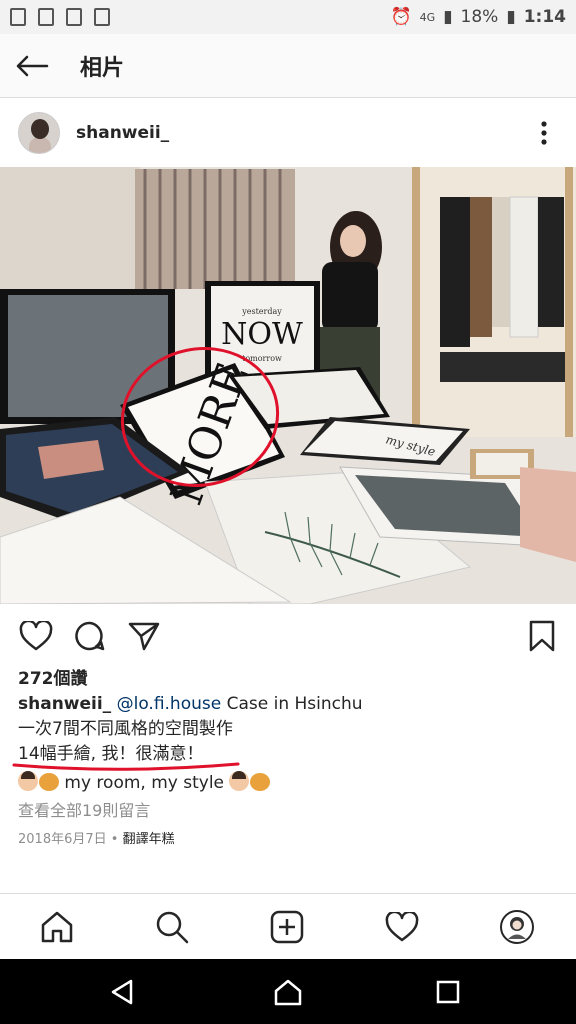 Image resolution: width=576 pixels, height=1024 pixels. What do you see at coordinates (18, 17) in the screenshot?
I see `notification-a-icon` at bounding box center [18, 17].